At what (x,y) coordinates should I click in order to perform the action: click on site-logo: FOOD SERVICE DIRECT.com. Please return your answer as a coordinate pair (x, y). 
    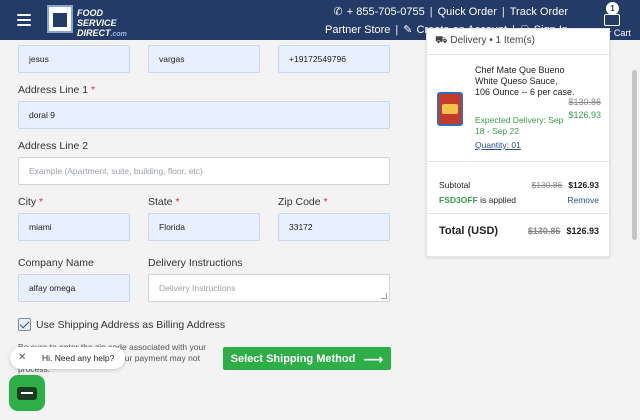
    Looking at the image, I should click on (89, 21).